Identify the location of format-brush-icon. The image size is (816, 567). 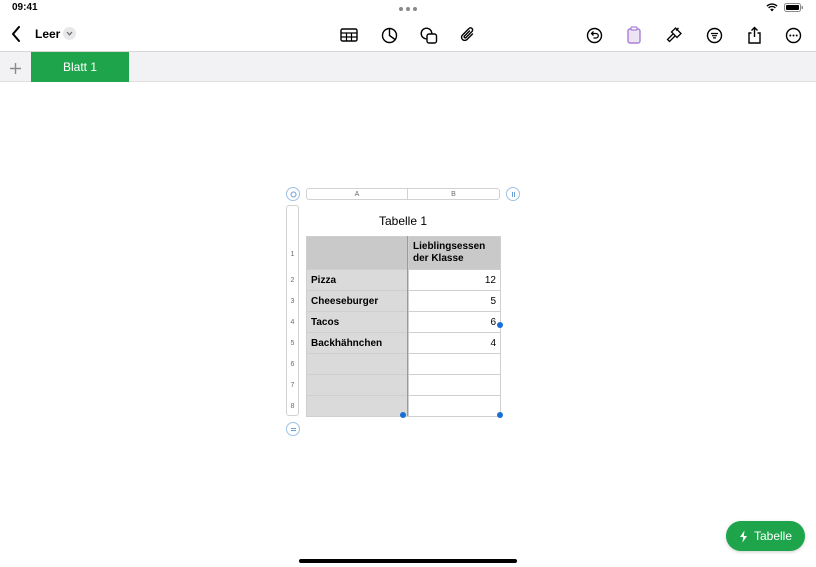
(674, 35).